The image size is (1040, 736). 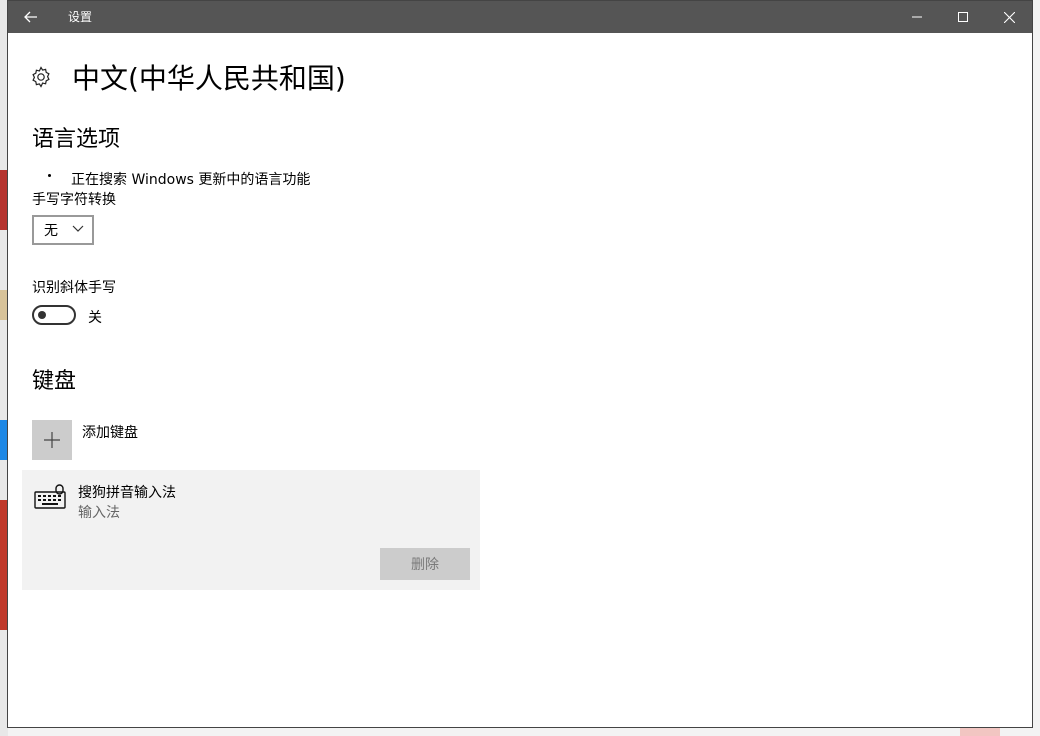 I want to click on window-title: 设置, so click(x=80, y=17).